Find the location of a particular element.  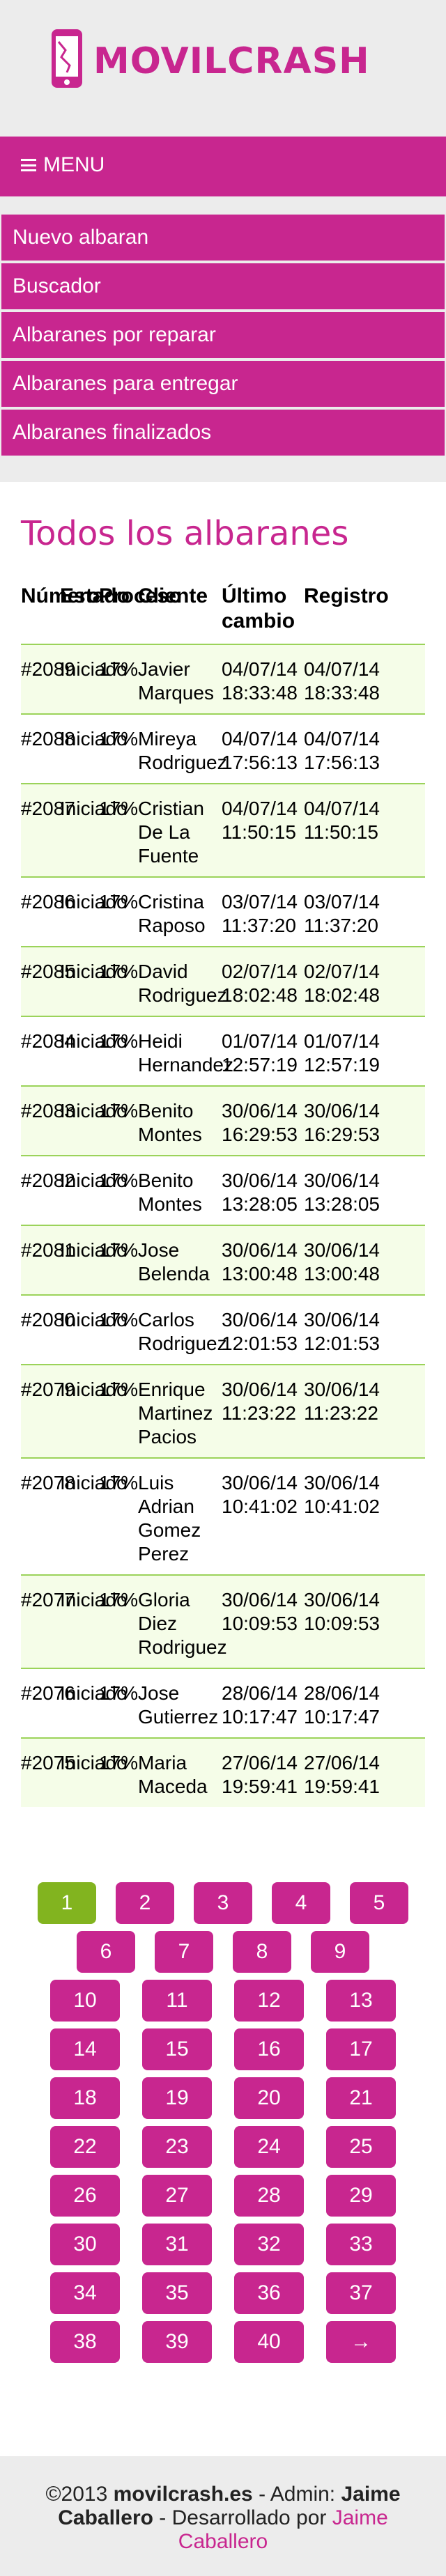

nav-item-para-entregar: Albaranes para entregar is located at coordinates (223, 384).